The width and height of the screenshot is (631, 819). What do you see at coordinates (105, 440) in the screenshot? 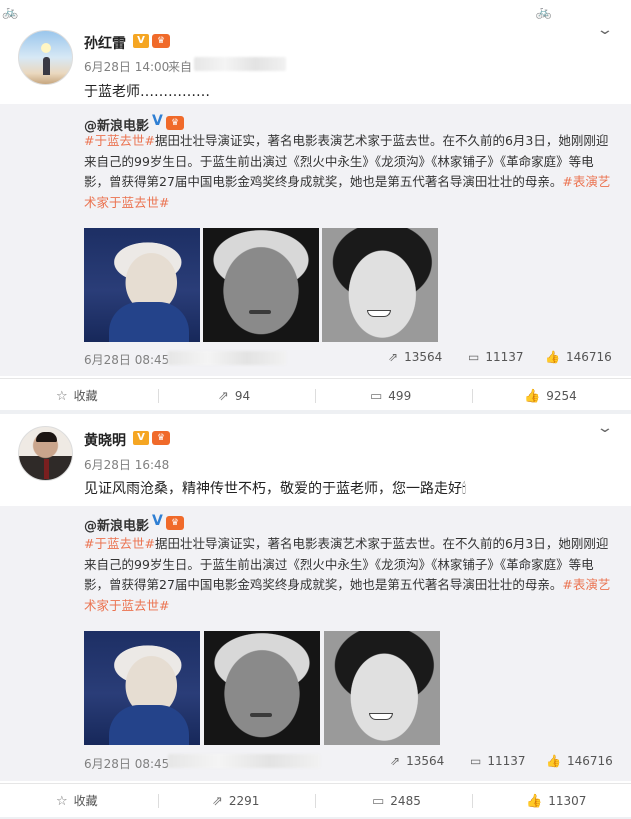
I see `author-name: 黄晓明` at bounding box center [105, 440].